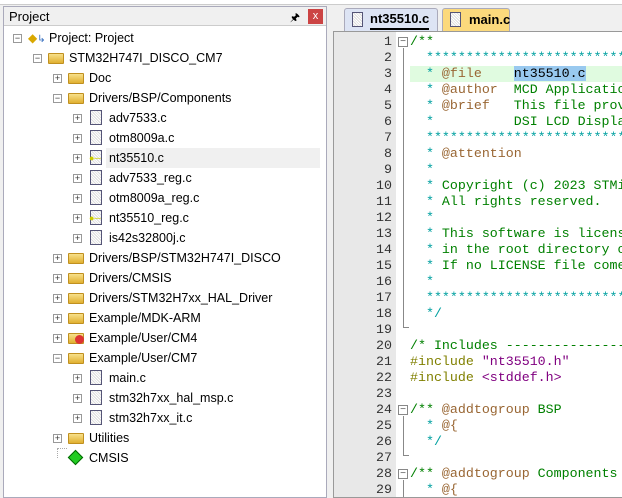 This screenshot has width=622, height=498. What do you see at coordinates (516, 106) in the screenshot?
I see `code-line: * @brief This file provides` at bounding box center [516, 106].